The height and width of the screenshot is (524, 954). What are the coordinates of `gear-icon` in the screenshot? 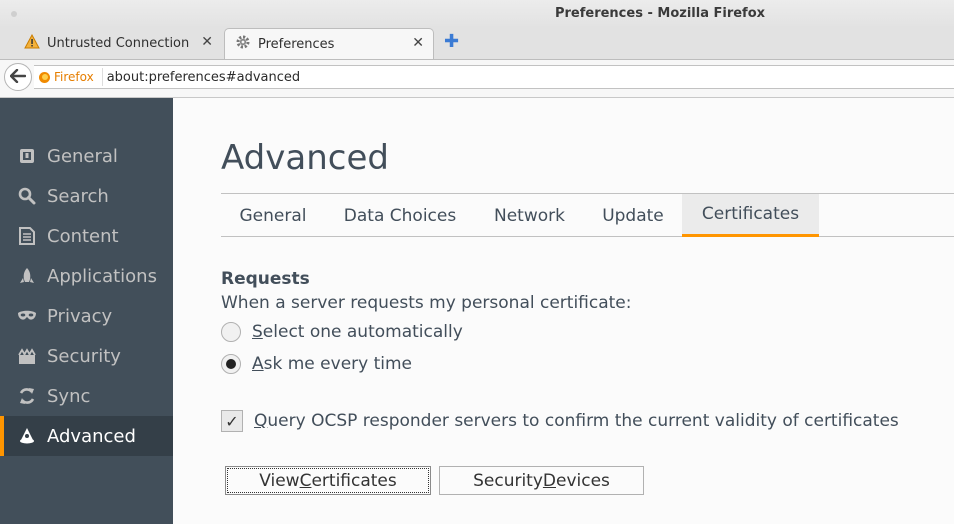 It's located at (243, 44).